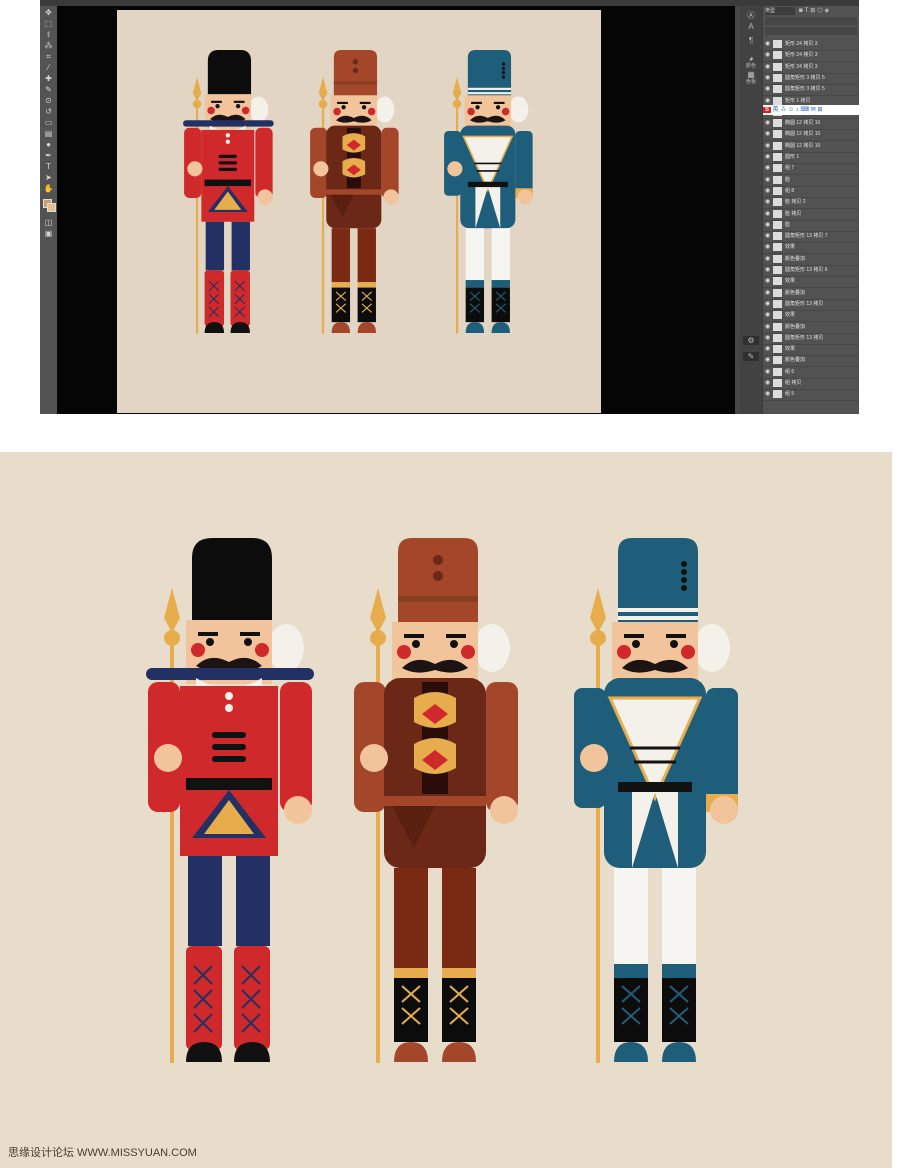 The width and height of the screenshot is (897, 1168). What do you see at coordinates (48, 166) in the screenshot?
I see `type-tool-icon: T` at bounding box center [48, 166].